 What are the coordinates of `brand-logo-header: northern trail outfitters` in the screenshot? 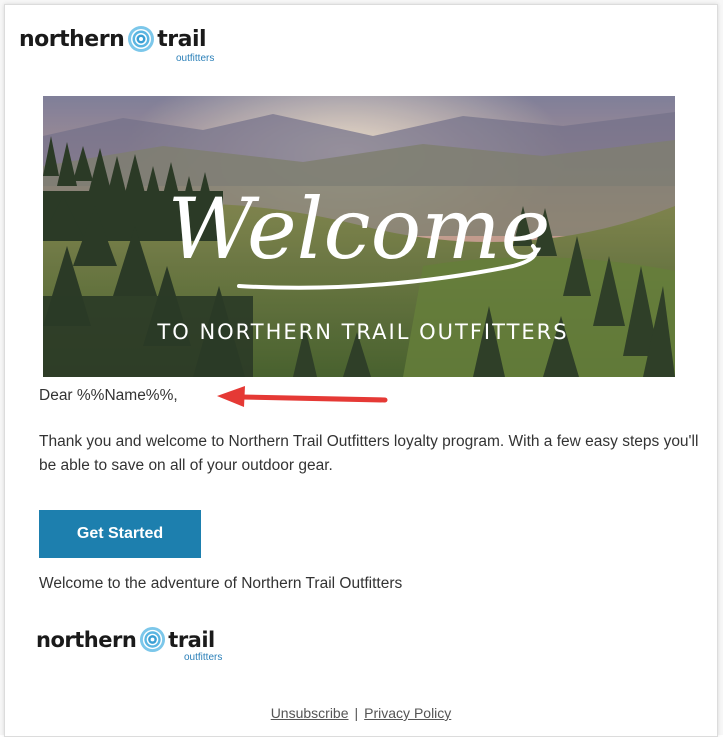 It's located at (116, 45).